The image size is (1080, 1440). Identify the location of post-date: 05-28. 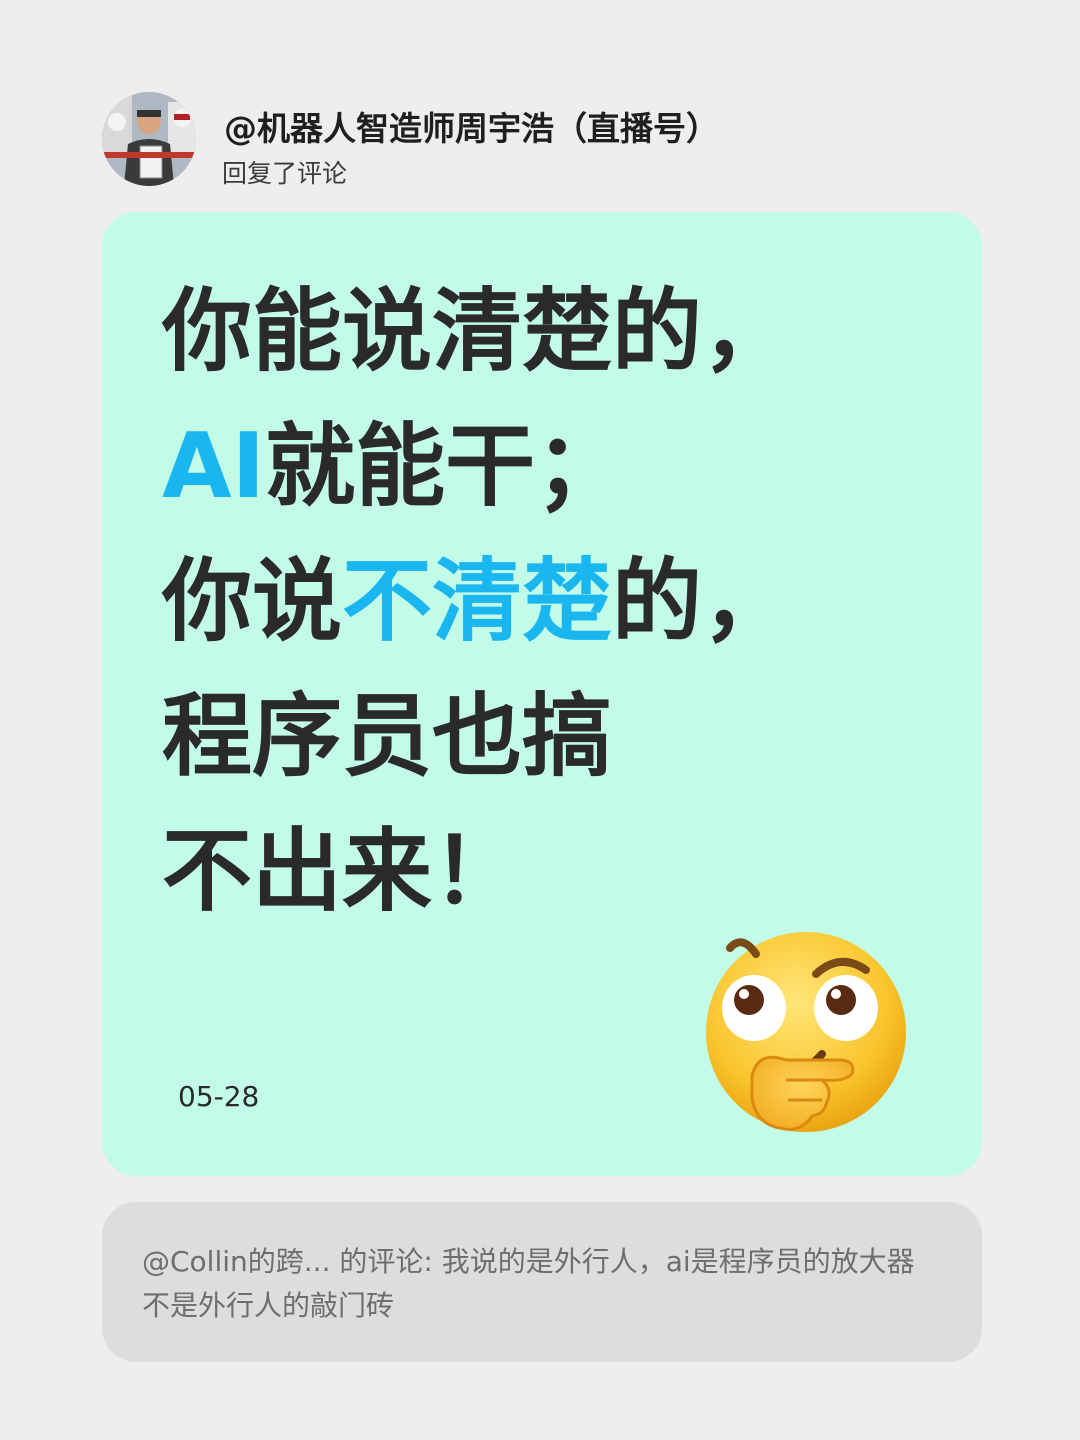
(219, 1096).